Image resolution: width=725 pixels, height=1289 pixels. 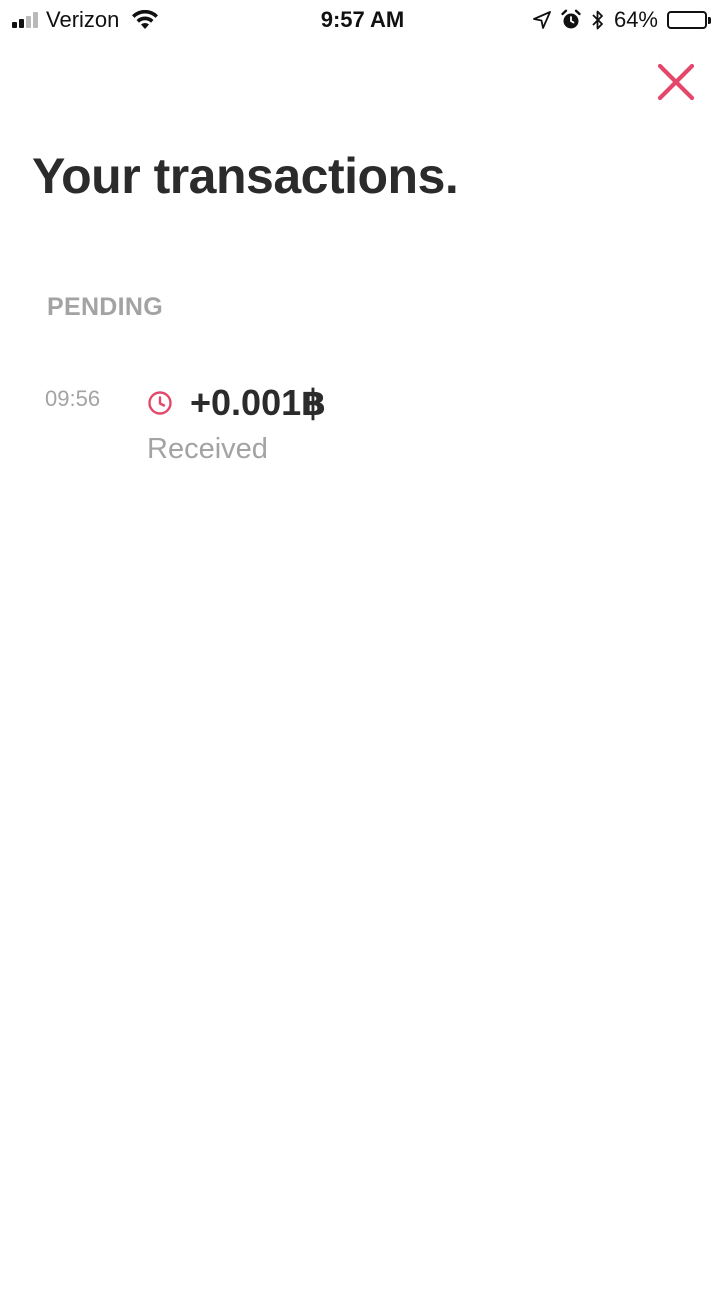 I want to click on status-right: 64%, so click(x=623, y=20).